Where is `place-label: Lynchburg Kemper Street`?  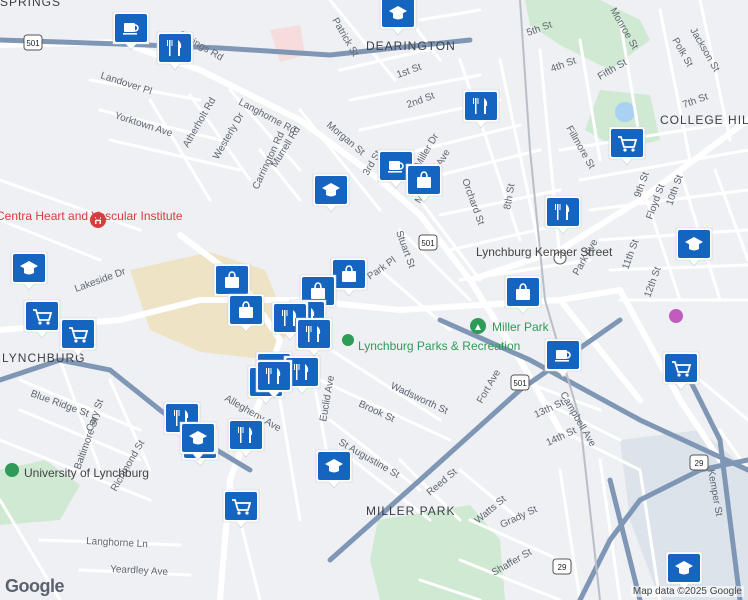 place-label: Lynchburg Kemper Street is located at coordinates (544, 252).